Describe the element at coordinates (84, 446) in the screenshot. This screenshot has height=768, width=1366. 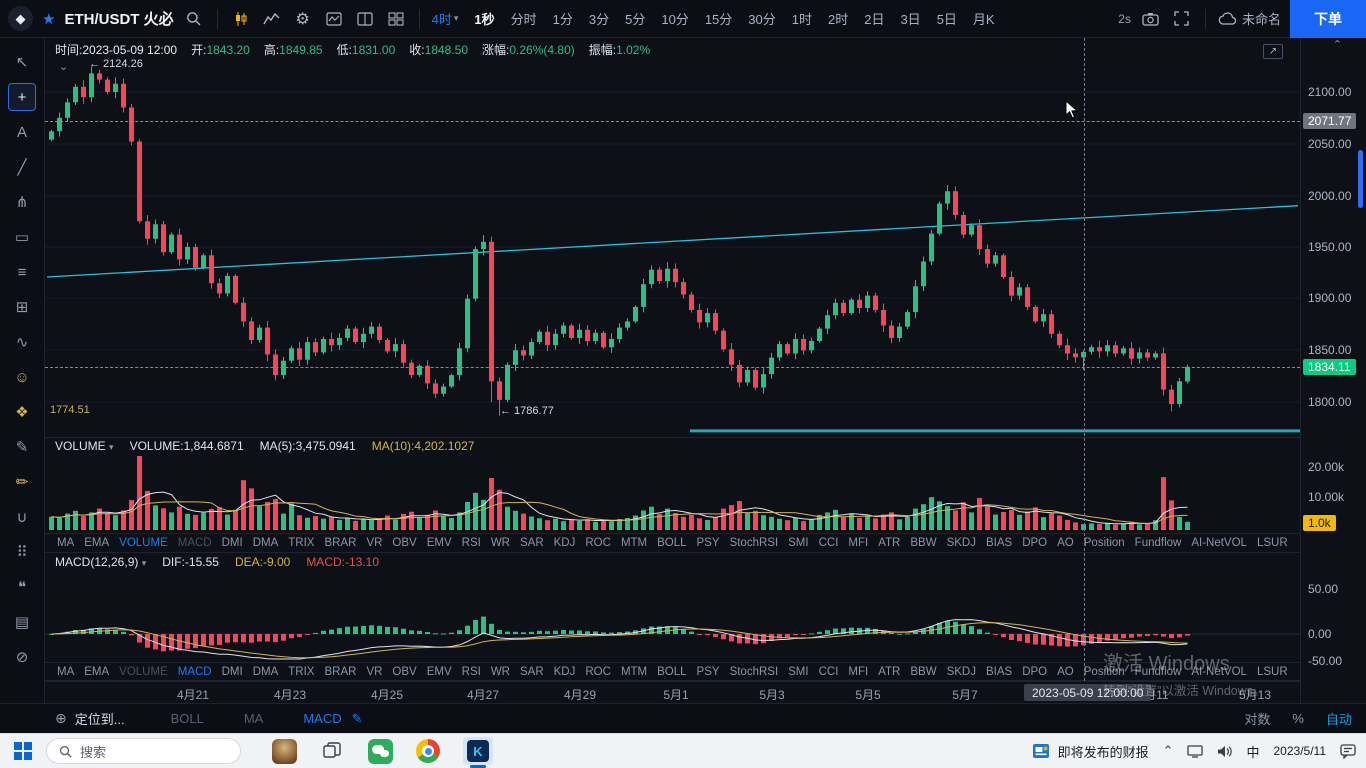
I see `volume-indicator-name: VOLUME ▾` at that location.